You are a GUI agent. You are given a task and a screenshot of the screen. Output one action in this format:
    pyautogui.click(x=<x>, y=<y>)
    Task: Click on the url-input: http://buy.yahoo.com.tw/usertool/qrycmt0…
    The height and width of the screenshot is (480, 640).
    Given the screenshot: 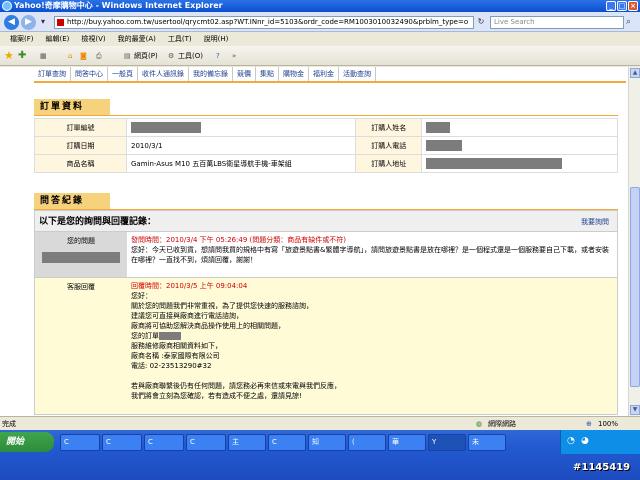 What is the action you would take?
    pyautogui.click(x=264, y=22)
    